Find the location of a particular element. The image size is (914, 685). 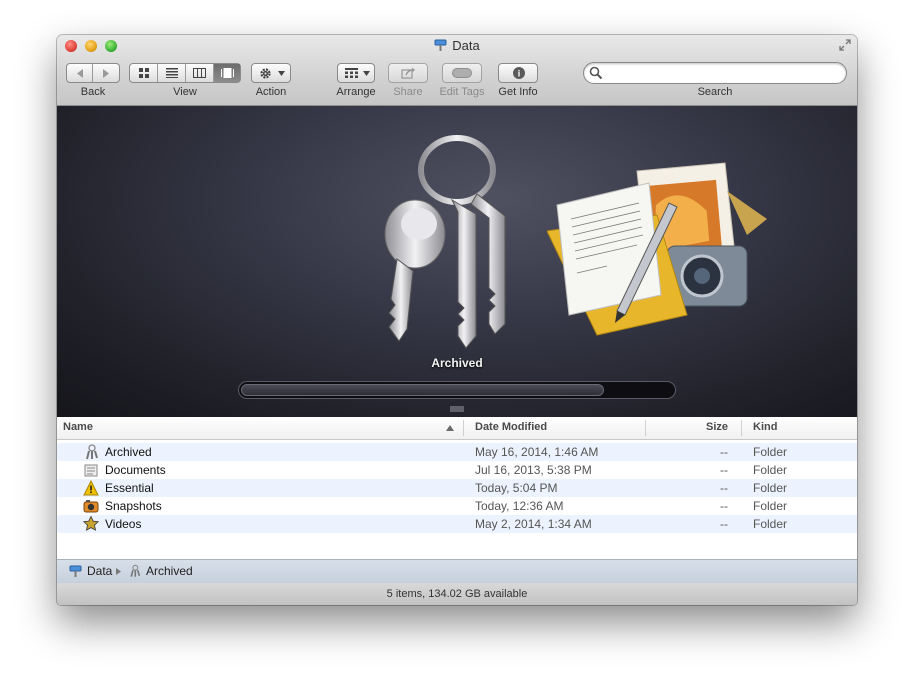

view-columns-button is located at coordinates (200, 73).